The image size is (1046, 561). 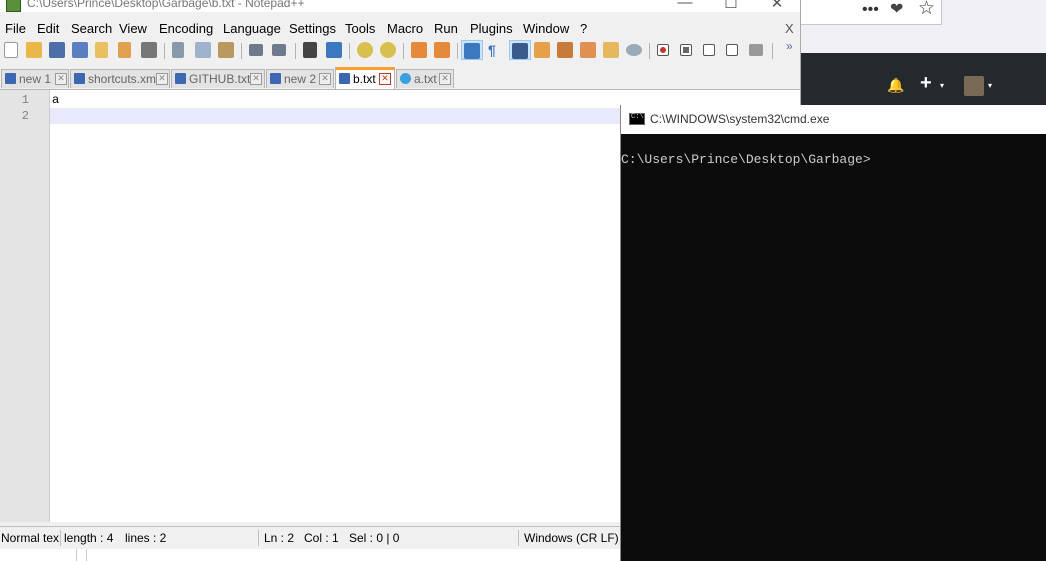 I want to click on close-all-icon, so click(x=124, y=50).